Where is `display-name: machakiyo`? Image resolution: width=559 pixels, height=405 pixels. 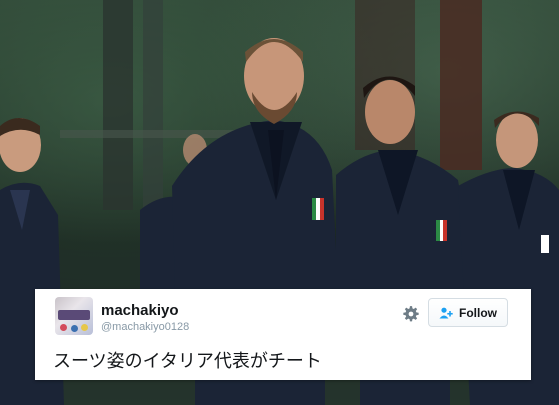 display-name: machakiyo is located at coordinates (140, 310).